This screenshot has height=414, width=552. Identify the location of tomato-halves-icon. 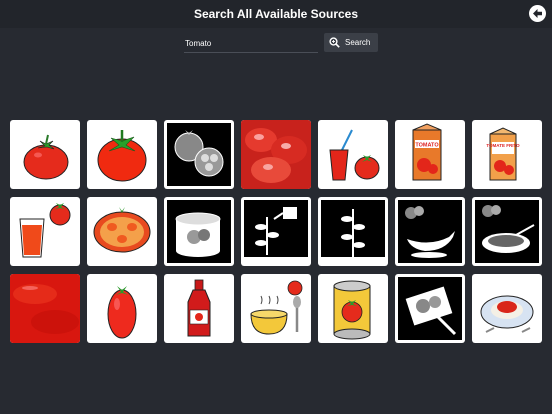
(199, 154).